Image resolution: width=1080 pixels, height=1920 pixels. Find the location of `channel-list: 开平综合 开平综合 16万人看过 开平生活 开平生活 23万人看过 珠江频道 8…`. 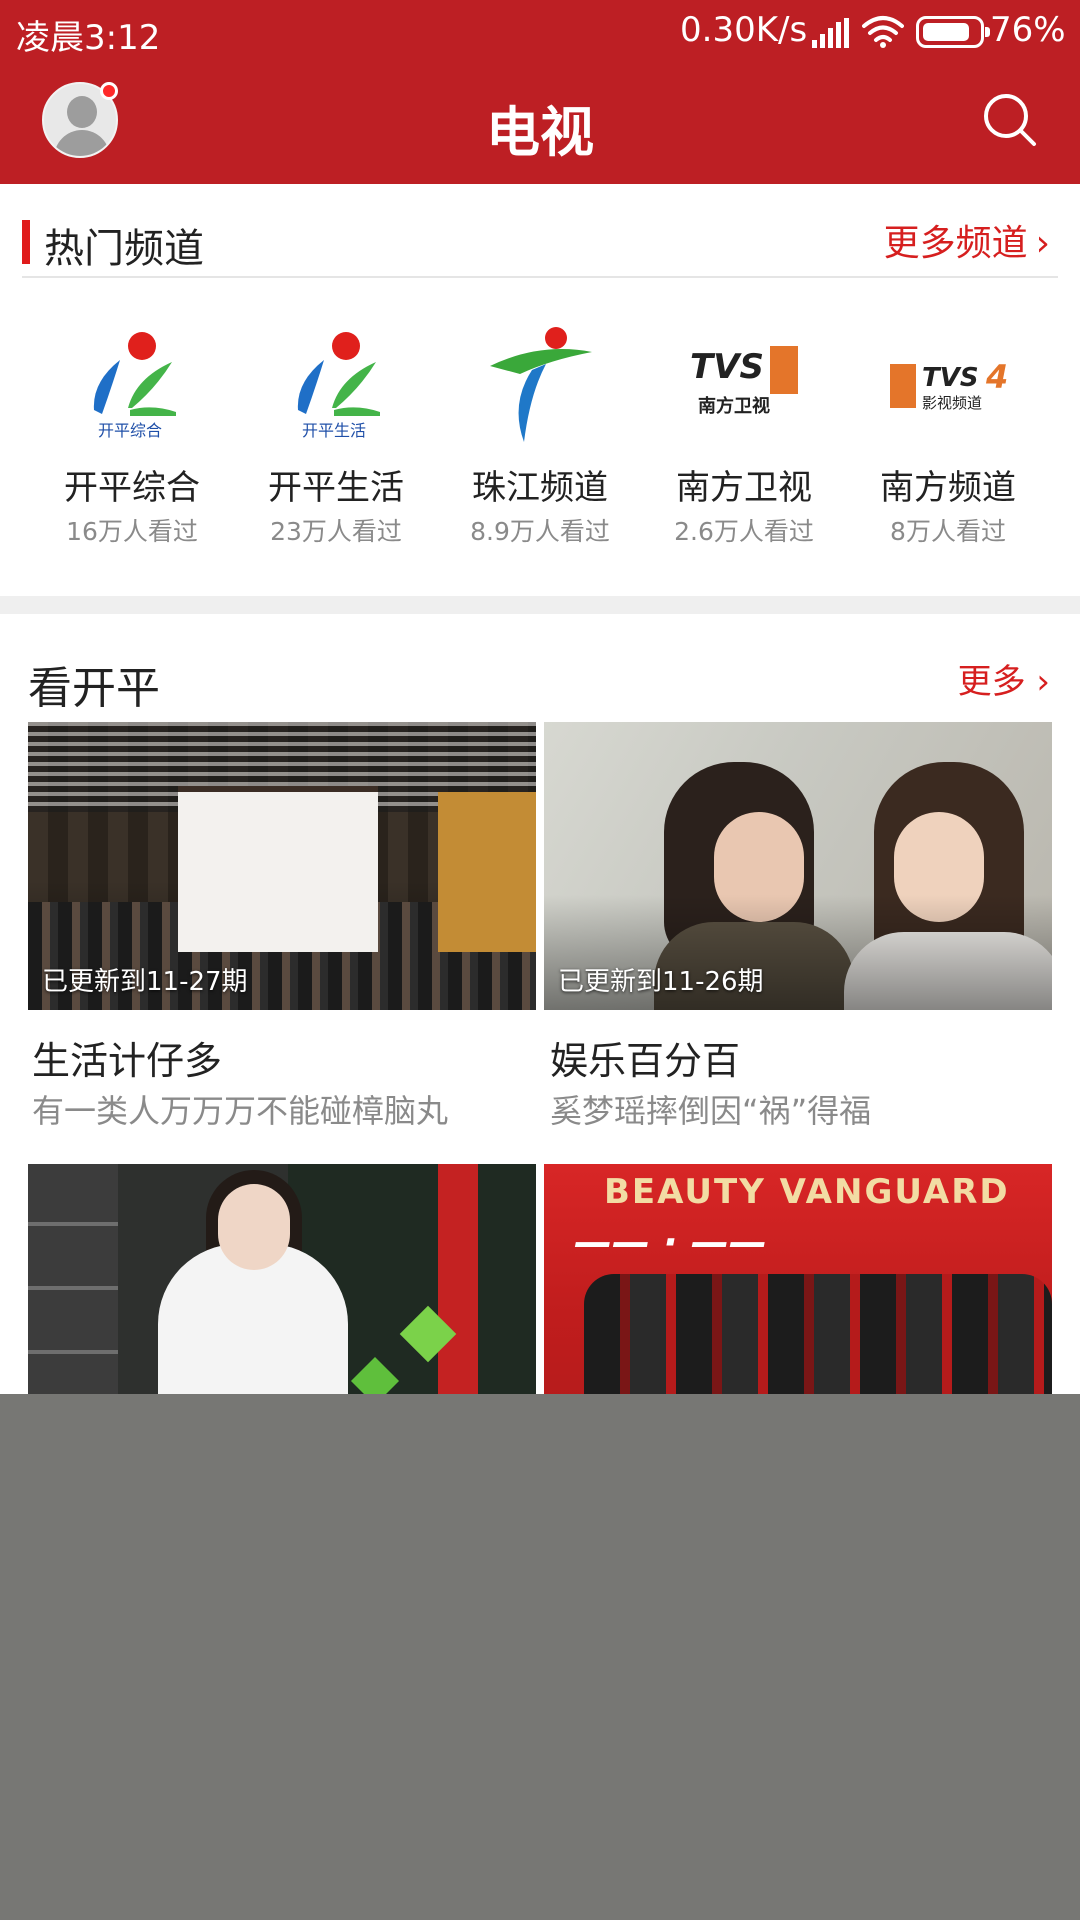

channel-list: 开平综合 开平综合 16万人看过 开平生活 开平生活 23万人看过 珠江频道 8… is located at coordinates (540, 444).